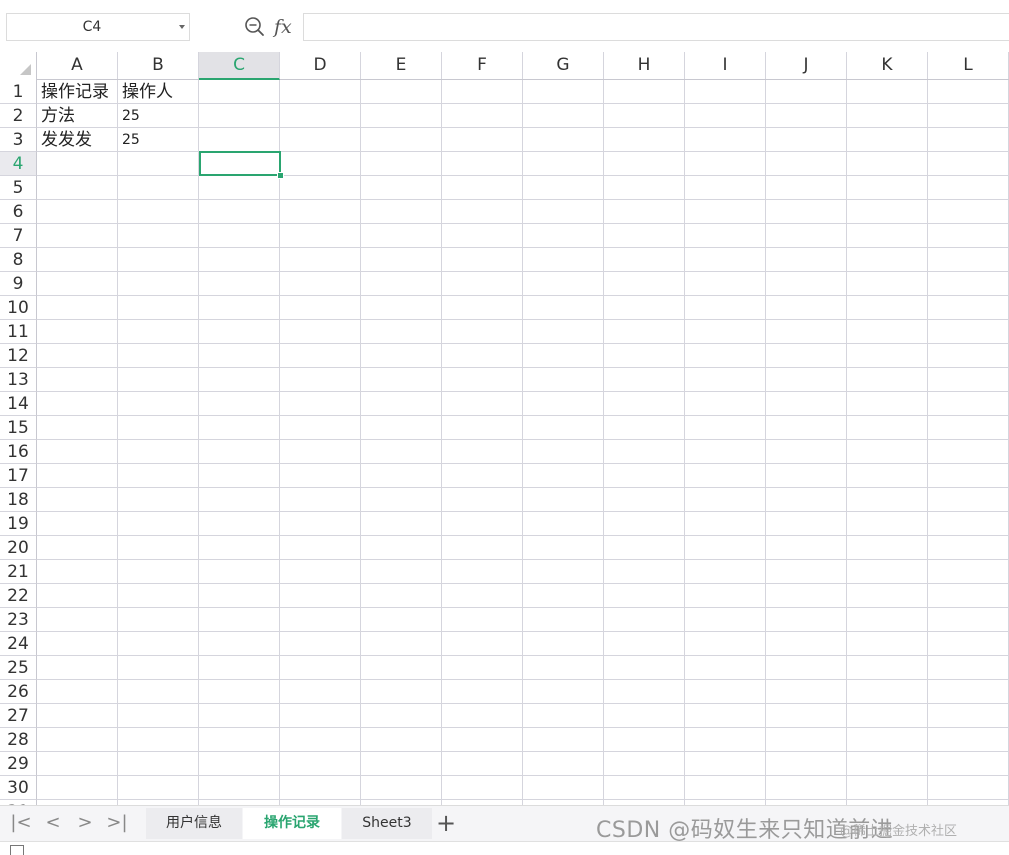  Describe the element at coordinates (563, 65) in the screenshot. I see `column-header-g: G` at that location.